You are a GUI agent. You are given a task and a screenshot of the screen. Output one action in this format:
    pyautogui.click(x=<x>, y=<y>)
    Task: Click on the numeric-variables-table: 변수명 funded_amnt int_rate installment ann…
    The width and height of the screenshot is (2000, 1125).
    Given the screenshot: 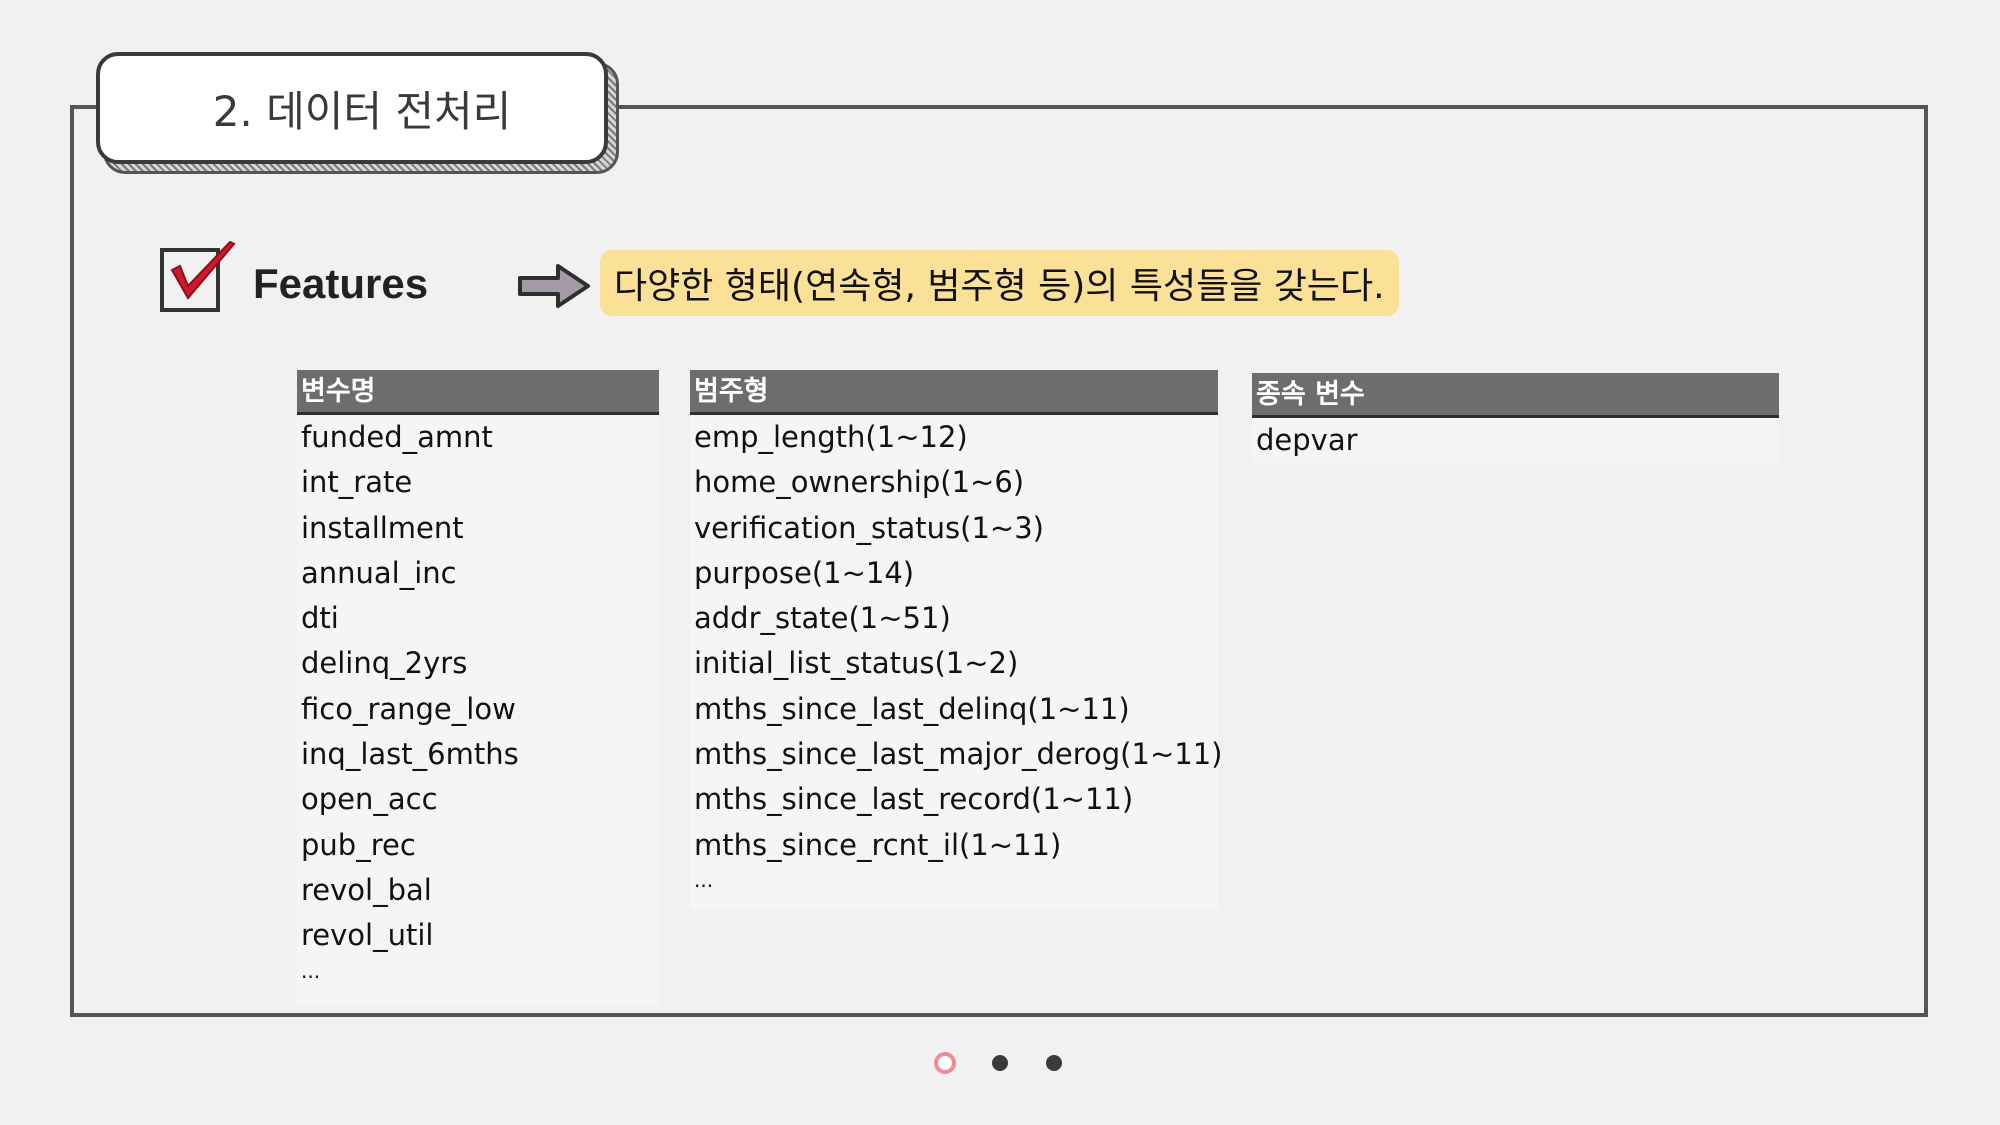 What is the action you would take?
    pyautogui.click(x=478, y=688)
    